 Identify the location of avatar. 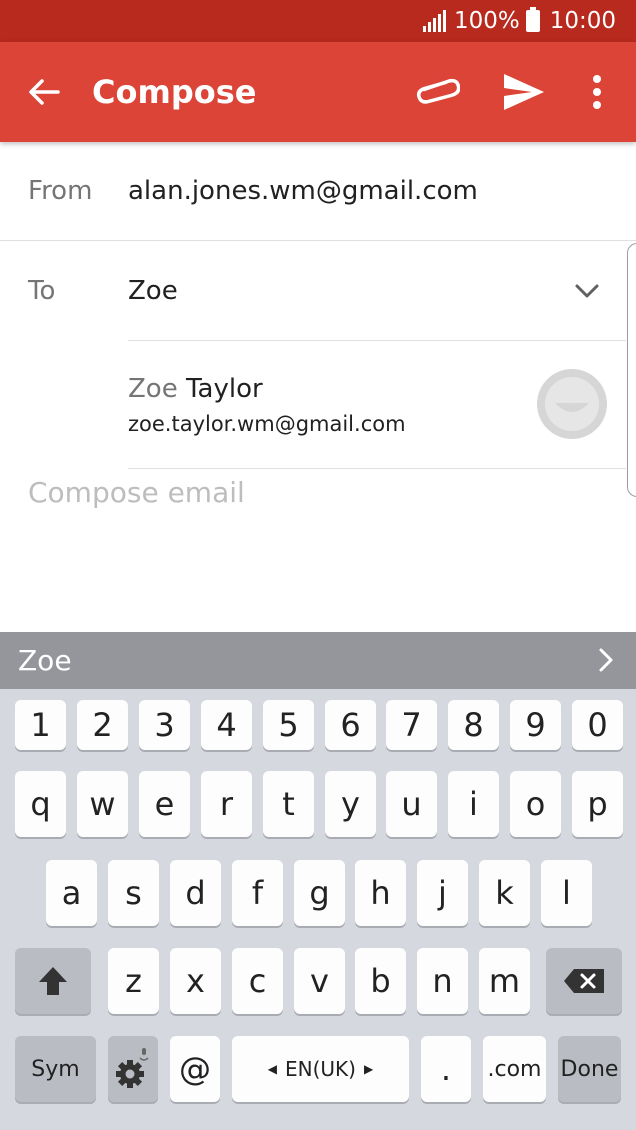
(572, 404).